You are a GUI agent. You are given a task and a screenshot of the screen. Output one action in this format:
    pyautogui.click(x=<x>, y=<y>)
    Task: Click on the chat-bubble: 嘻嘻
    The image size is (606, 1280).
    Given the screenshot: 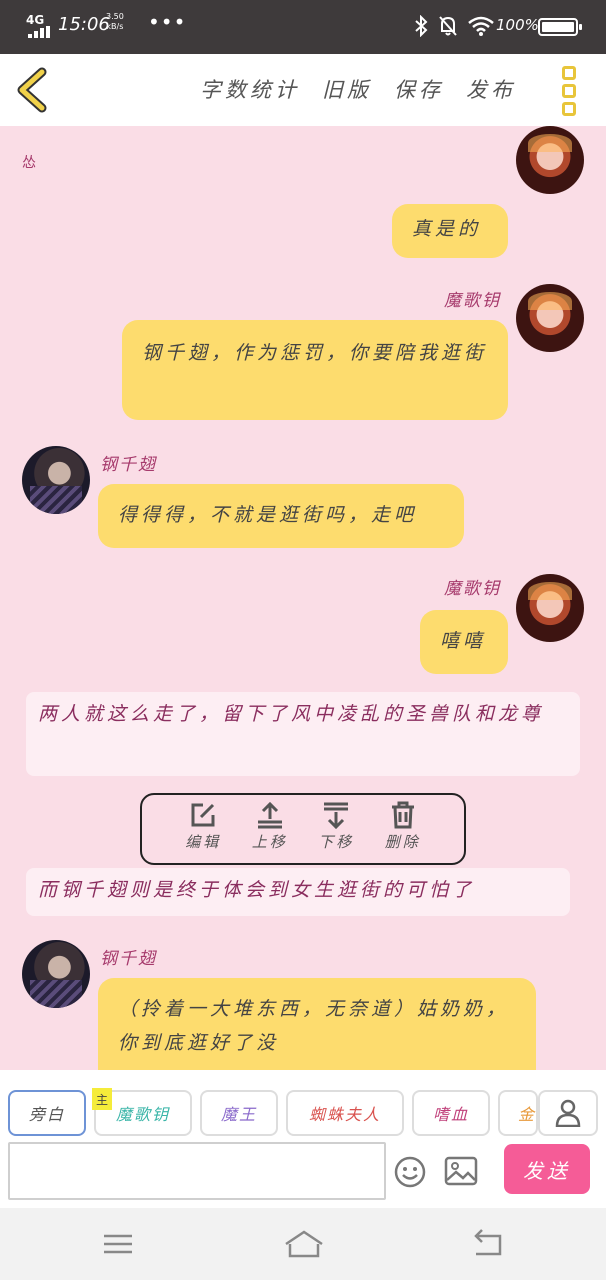 What is the action you would take?
    pyautogui.click(x=464, y=642)
    